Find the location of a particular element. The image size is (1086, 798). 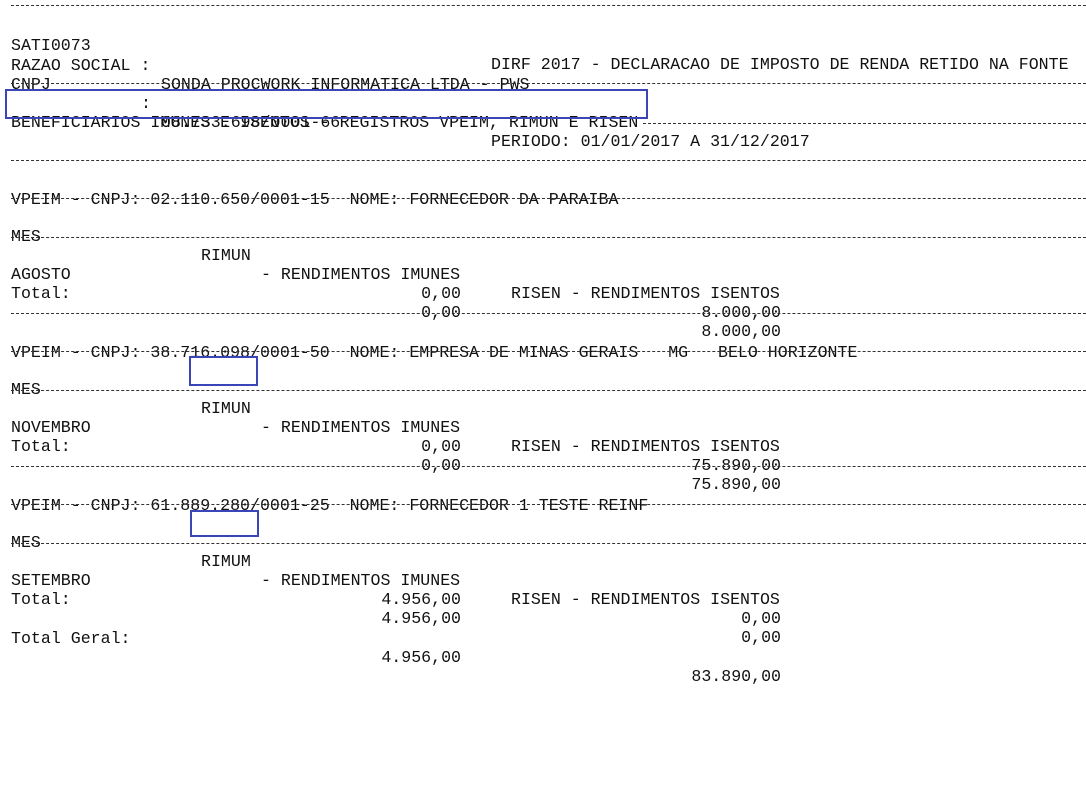

grand-total-row: Total Geral: 4.956,00 83.890,00 is located at coordinates (396, 648).